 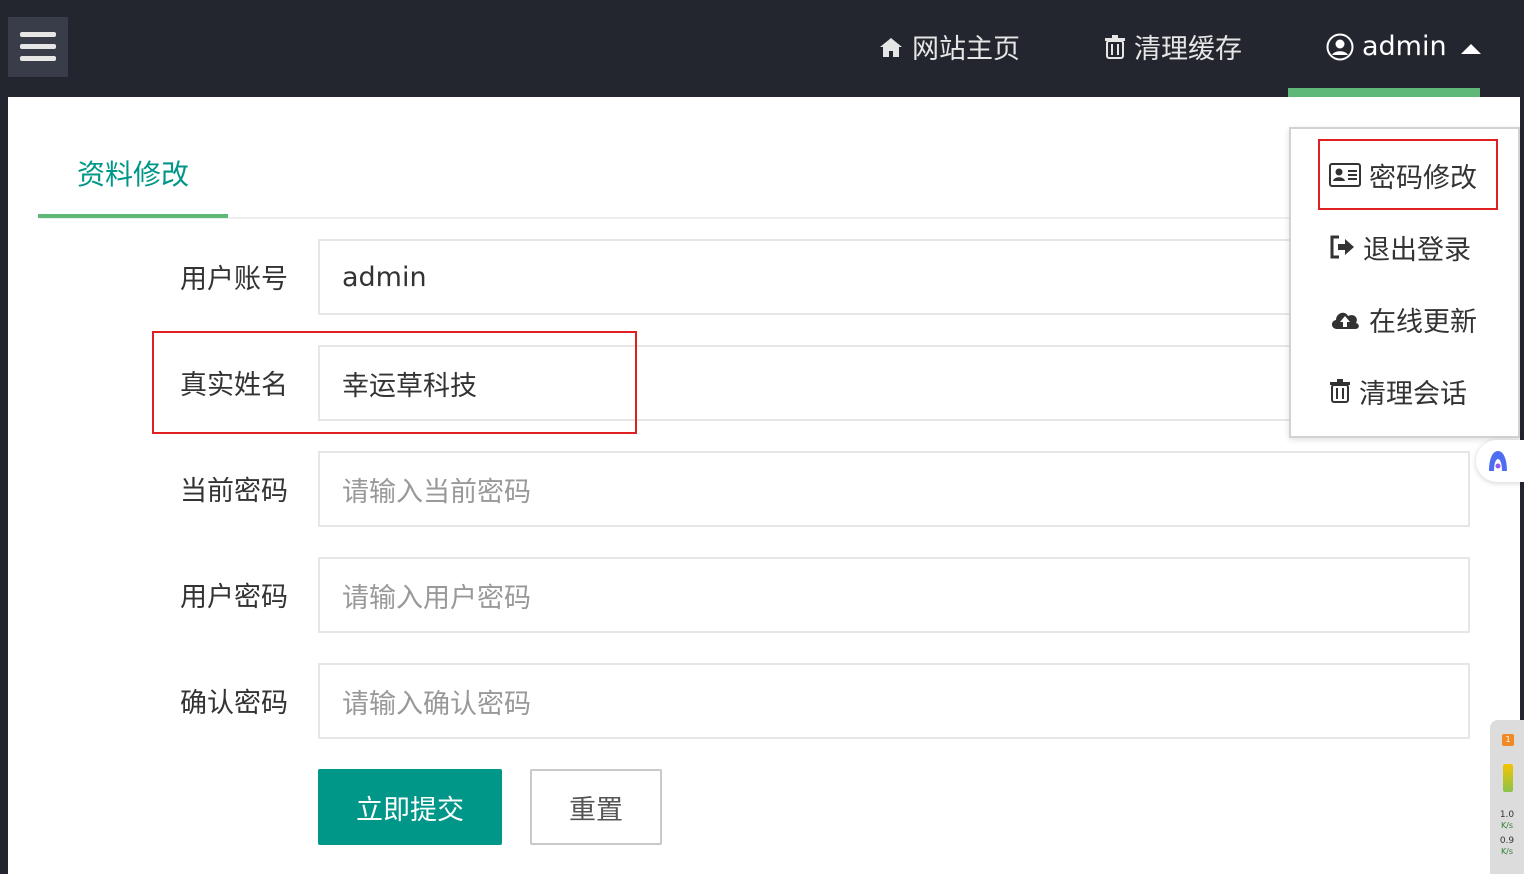 I want to click on network-speed-widget: 1 1.0 K/s 0.9 K/s, so click(x=1507, y=797).